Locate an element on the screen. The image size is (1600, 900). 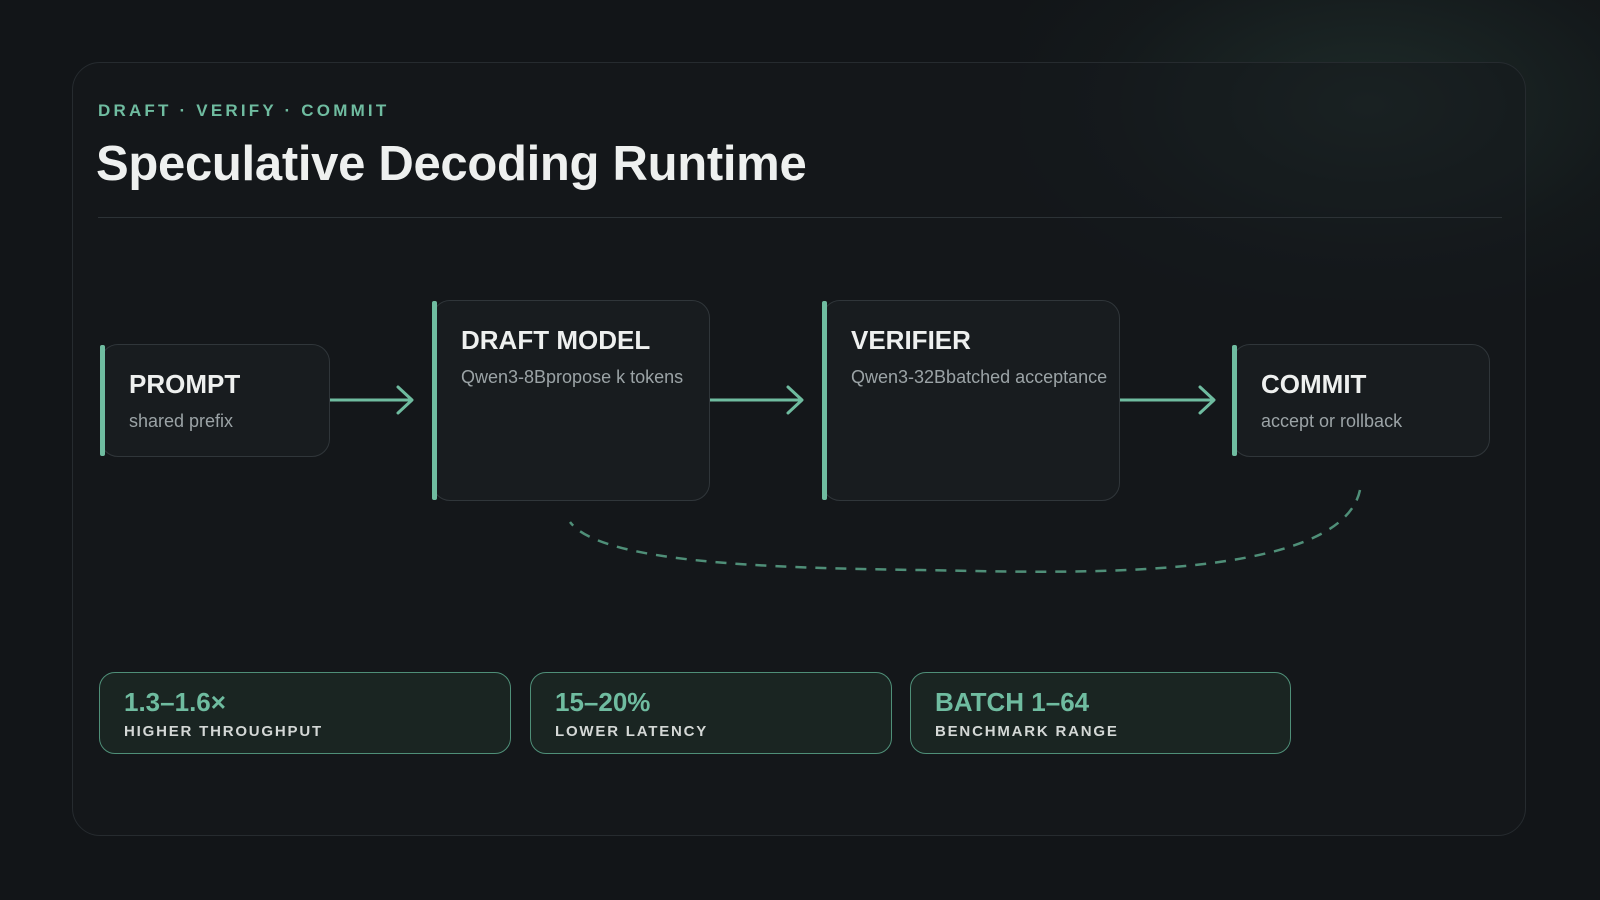
metric-label: HIGHER THROUGHPUT is located at coordinates (223, 731).